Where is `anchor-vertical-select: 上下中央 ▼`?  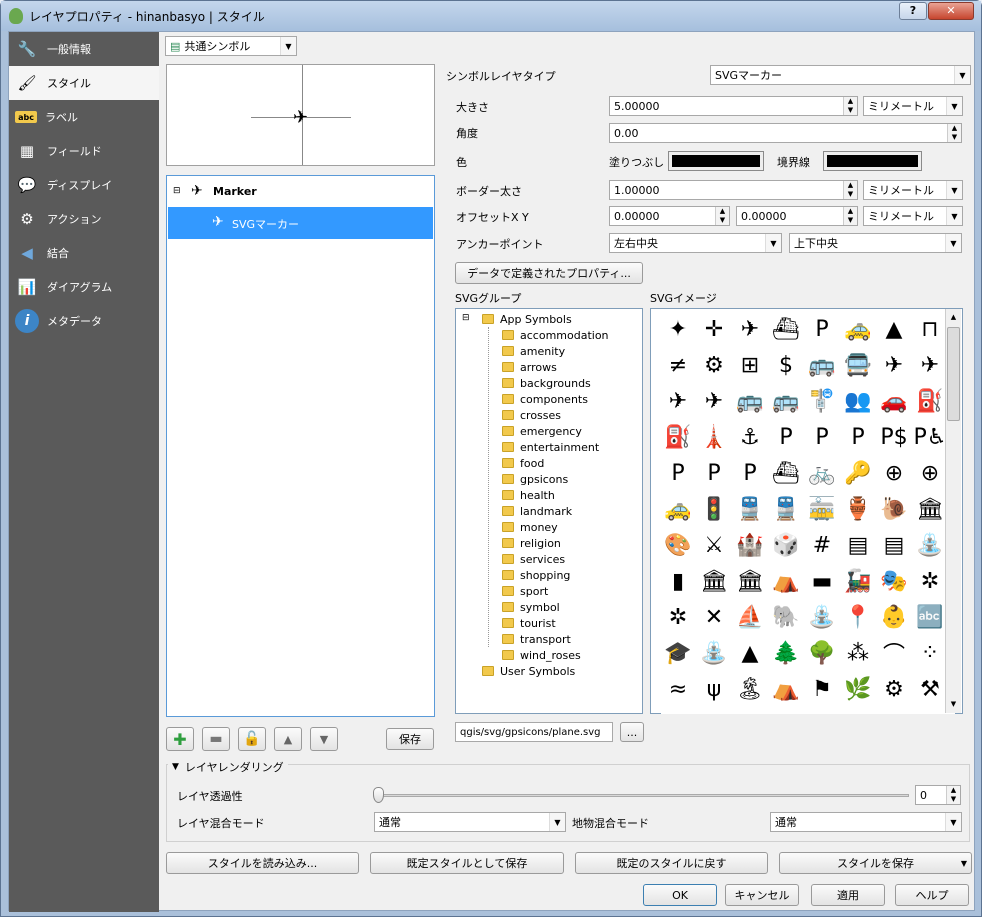 anchor-vertical-select: 上下中央 ▼ is located at coordinates (875, 243).